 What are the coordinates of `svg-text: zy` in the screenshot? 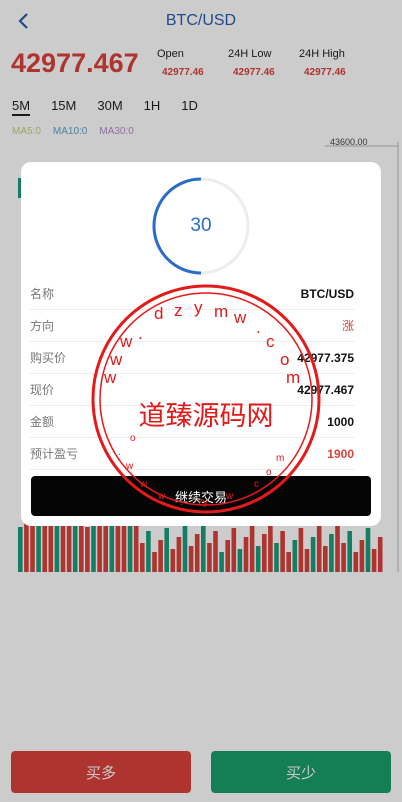 It's located at (203, 502).